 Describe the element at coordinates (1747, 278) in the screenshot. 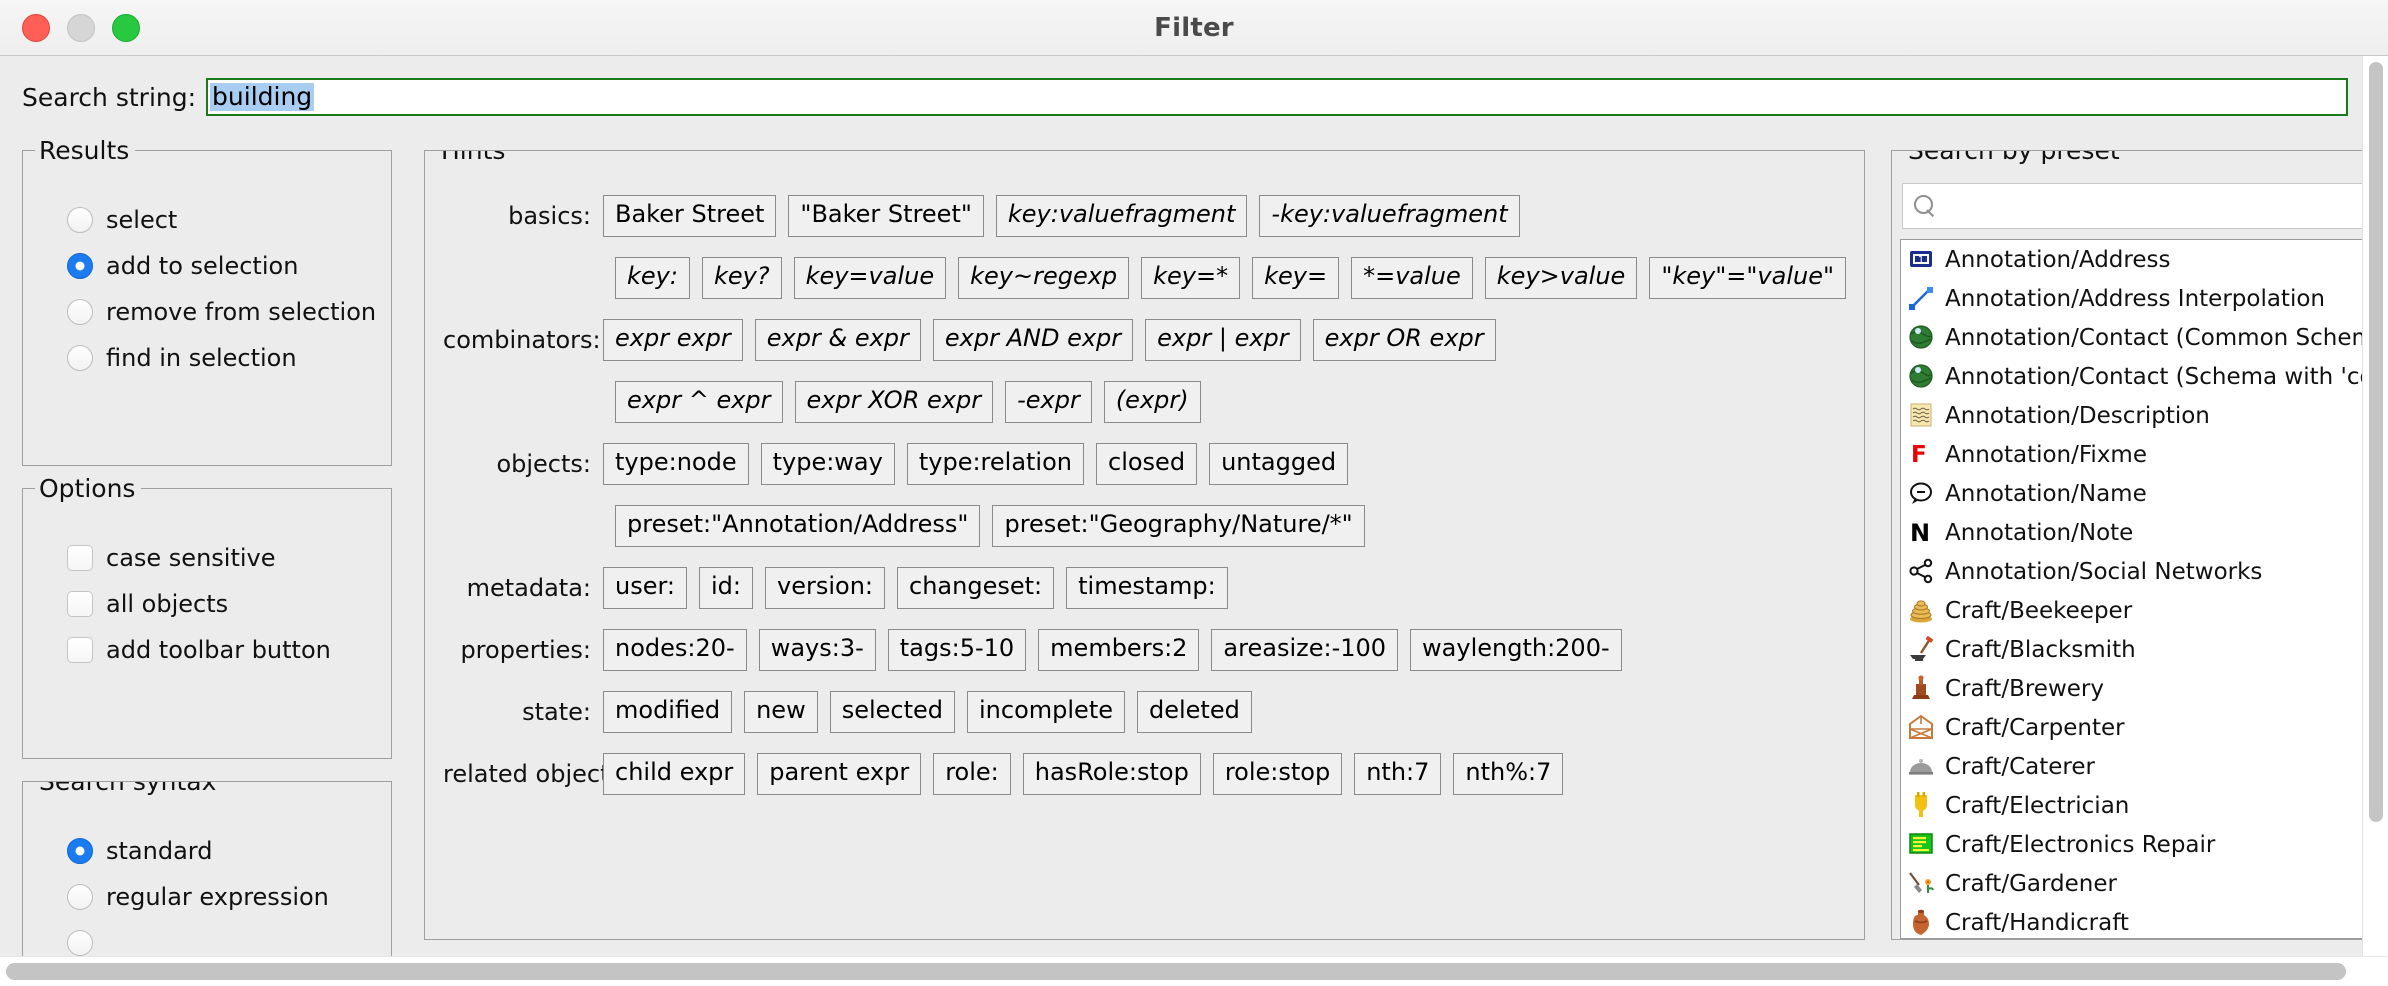

I see `hint-chip: "key"="value"` at that location.